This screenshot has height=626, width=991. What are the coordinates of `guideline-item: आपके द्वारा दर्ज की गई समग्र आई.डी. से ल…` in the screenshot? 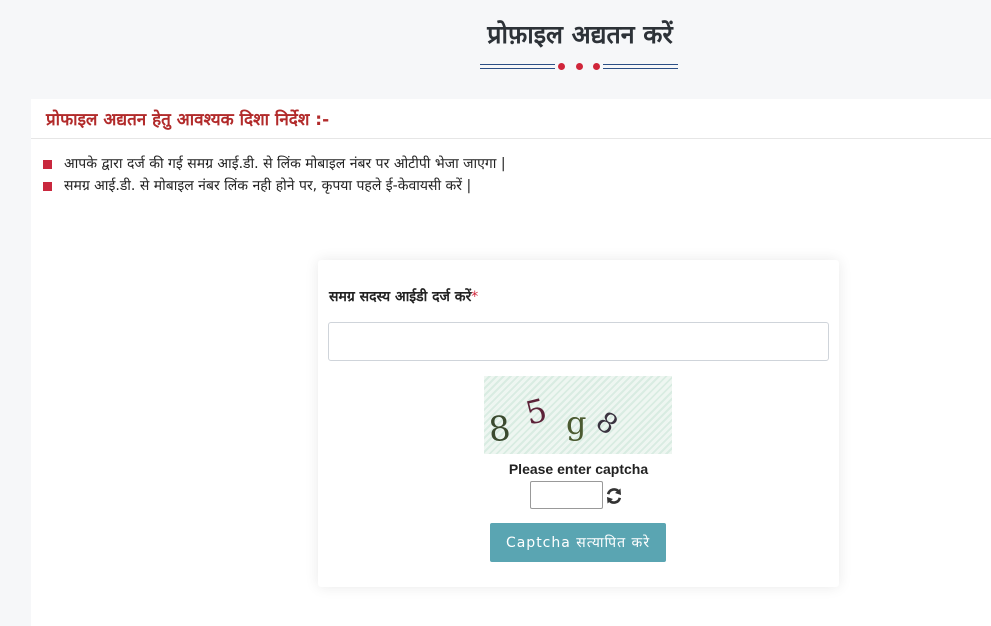 It's located at (517, 164).